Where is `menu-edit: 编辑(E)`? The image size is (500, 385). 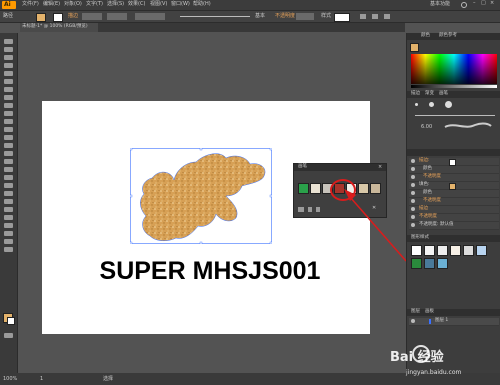
menu-edit: 编辑(E) is located at coordinates (51, 4).